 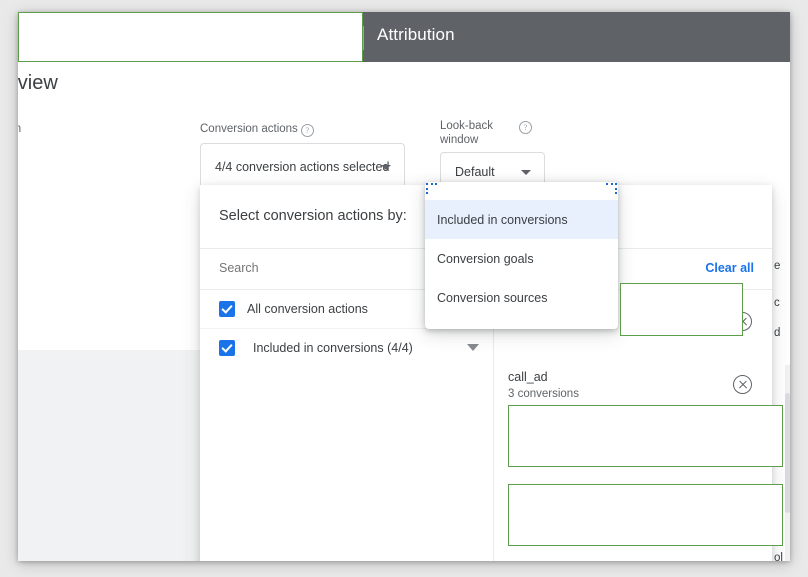 What do you see at coordinates (313, 216) in the screenshot?
I see `dropdown-title: Select conversion actions by:` at bounding box center [313, 216].